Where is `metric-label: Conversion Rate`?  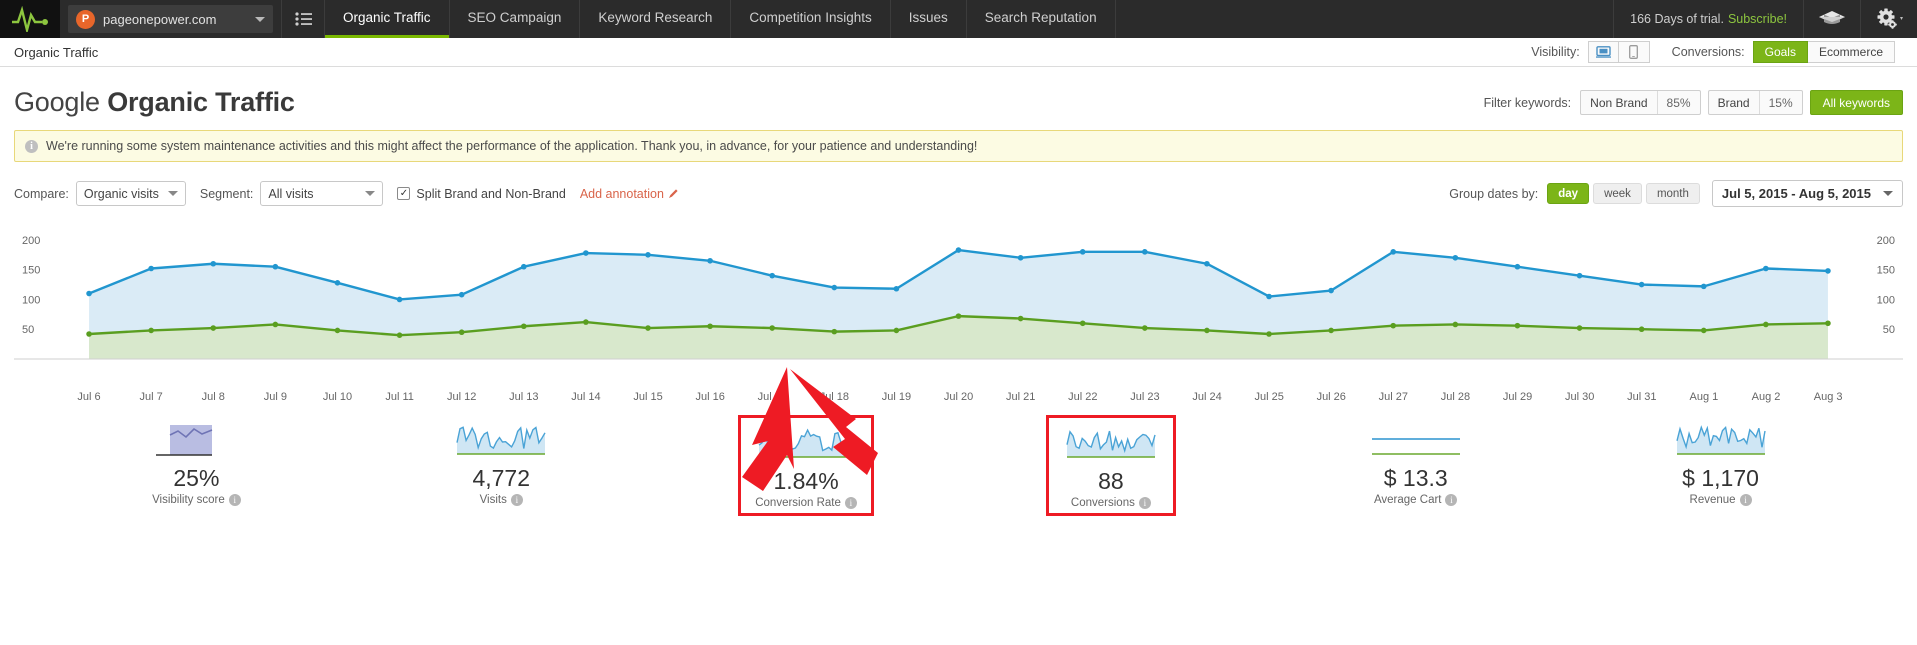 metric-label: Conversion Rate is located at coordinates (798, 503).